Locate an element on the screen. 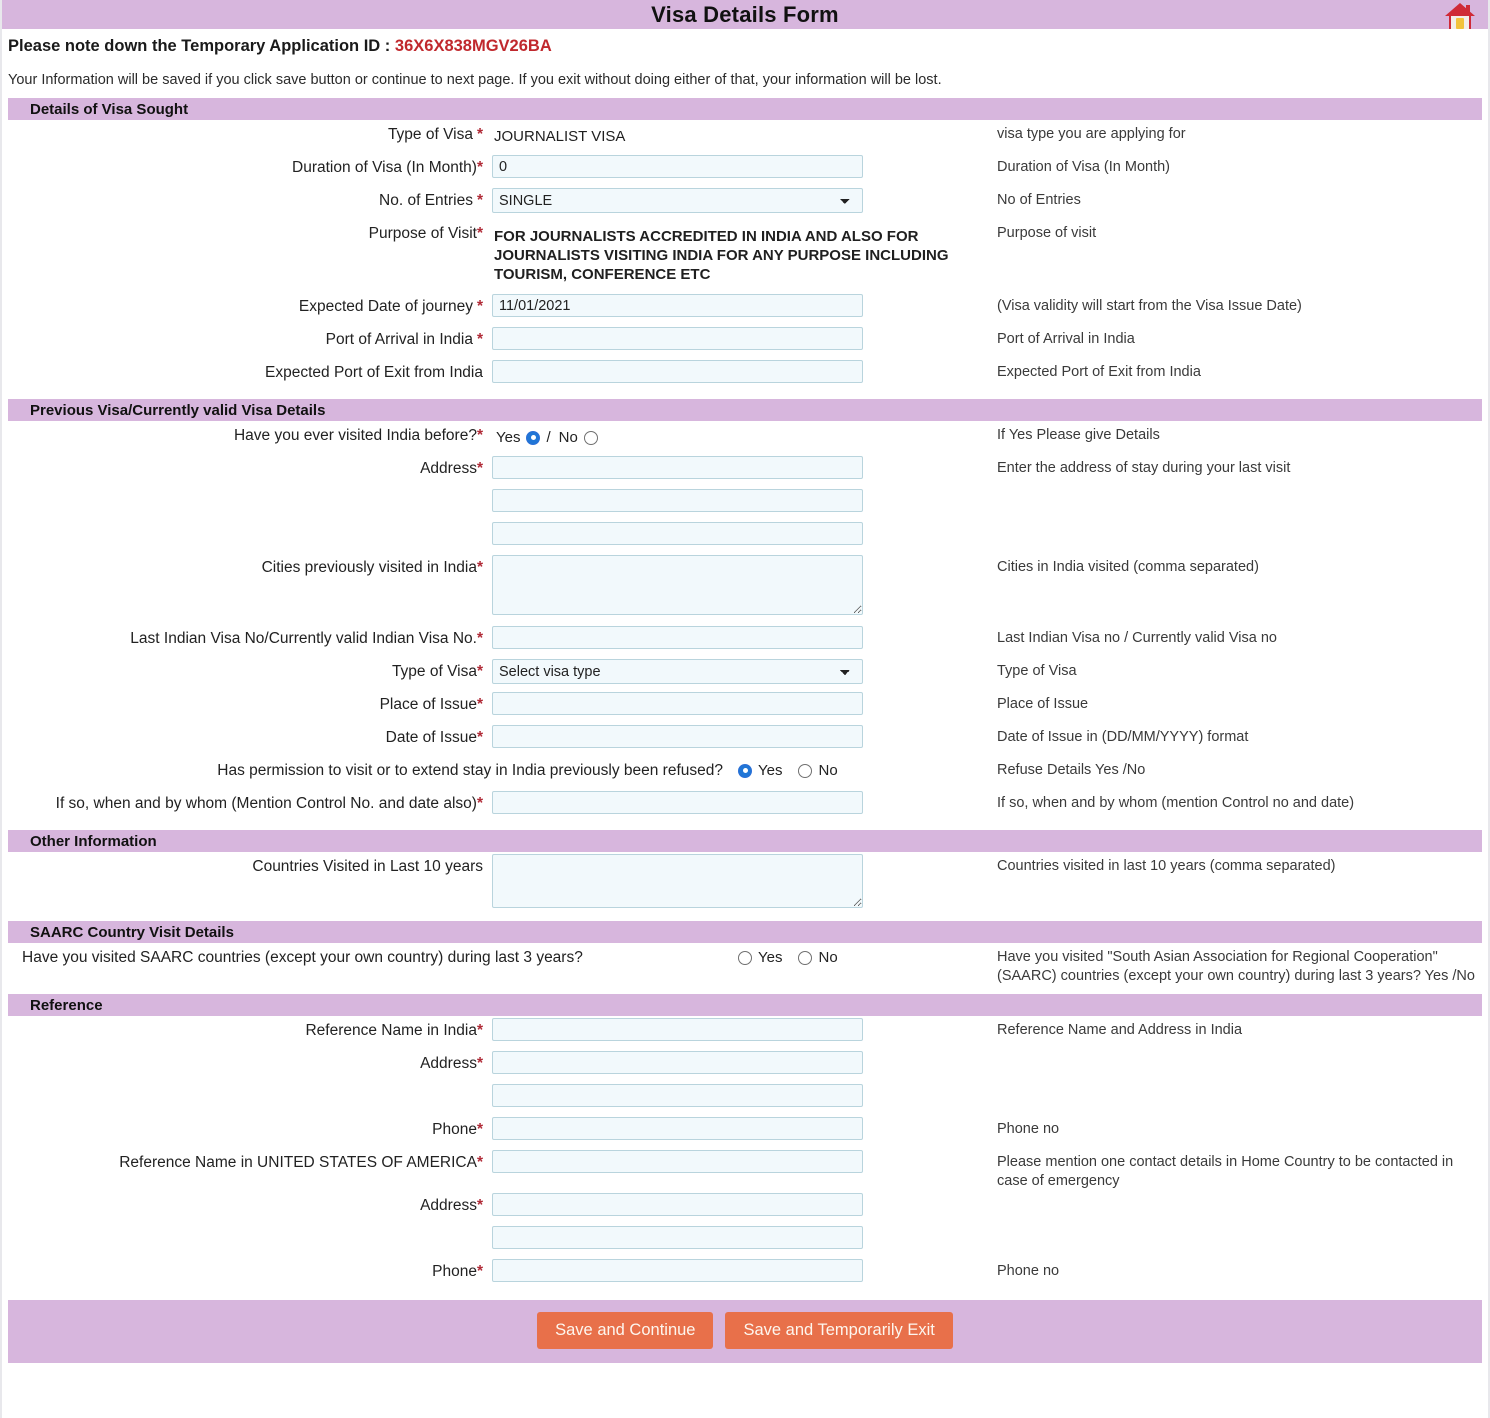  prev-address-line2-input is located at coordinates (677, 500).